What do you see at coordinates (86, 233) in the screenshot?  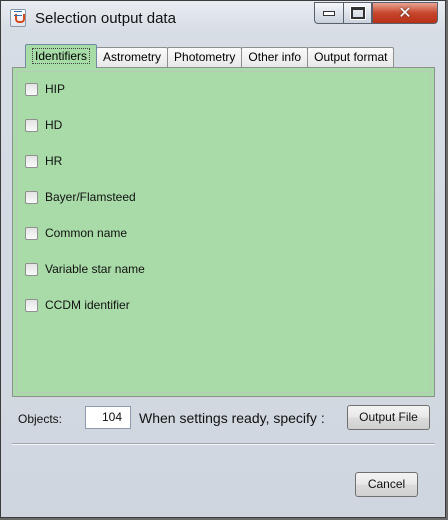 I see `common-name-label: Common name` at bounding box center [86, 233].